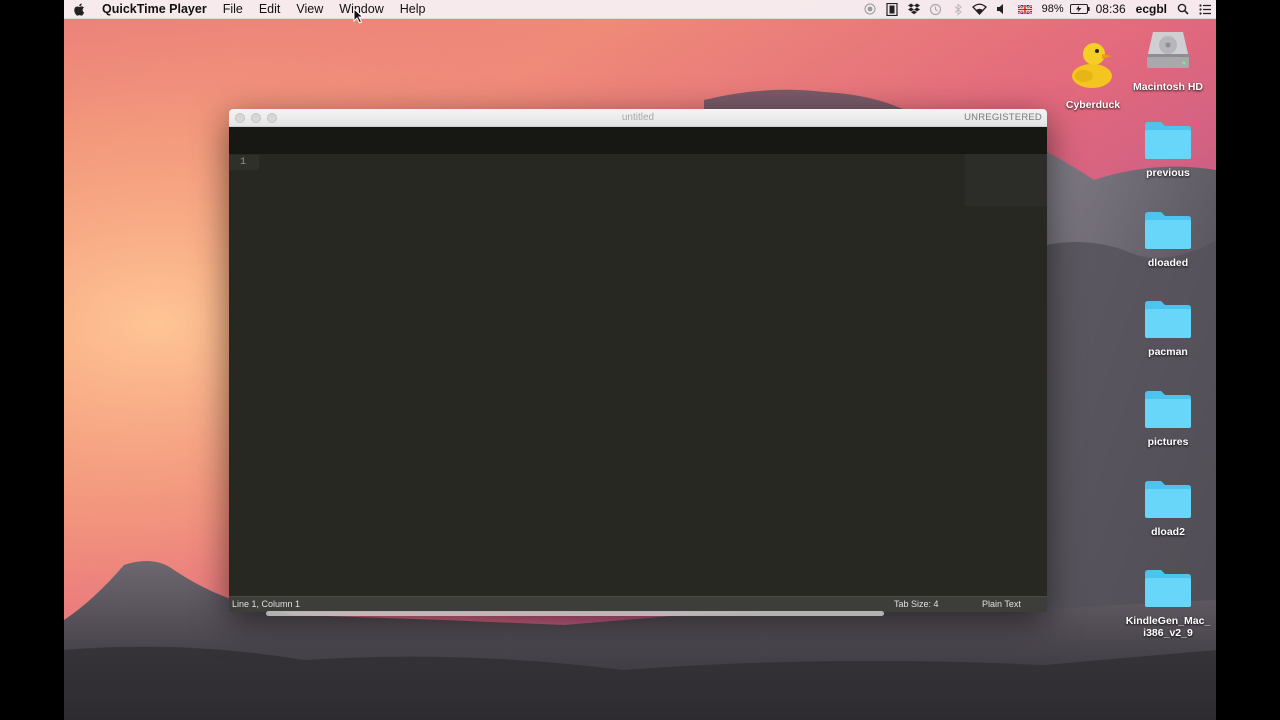  Describe the element at coordinates (916, 604) in the screenshot. I see `tab-size-selector: Tab Size: 4` at that location.